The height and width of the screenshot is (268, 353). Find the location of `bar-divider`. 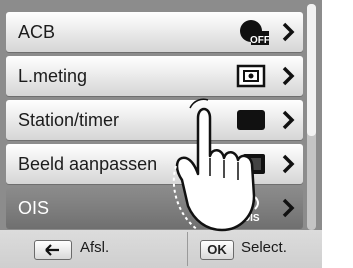

bar-divider is located at coordinates (187, 249).